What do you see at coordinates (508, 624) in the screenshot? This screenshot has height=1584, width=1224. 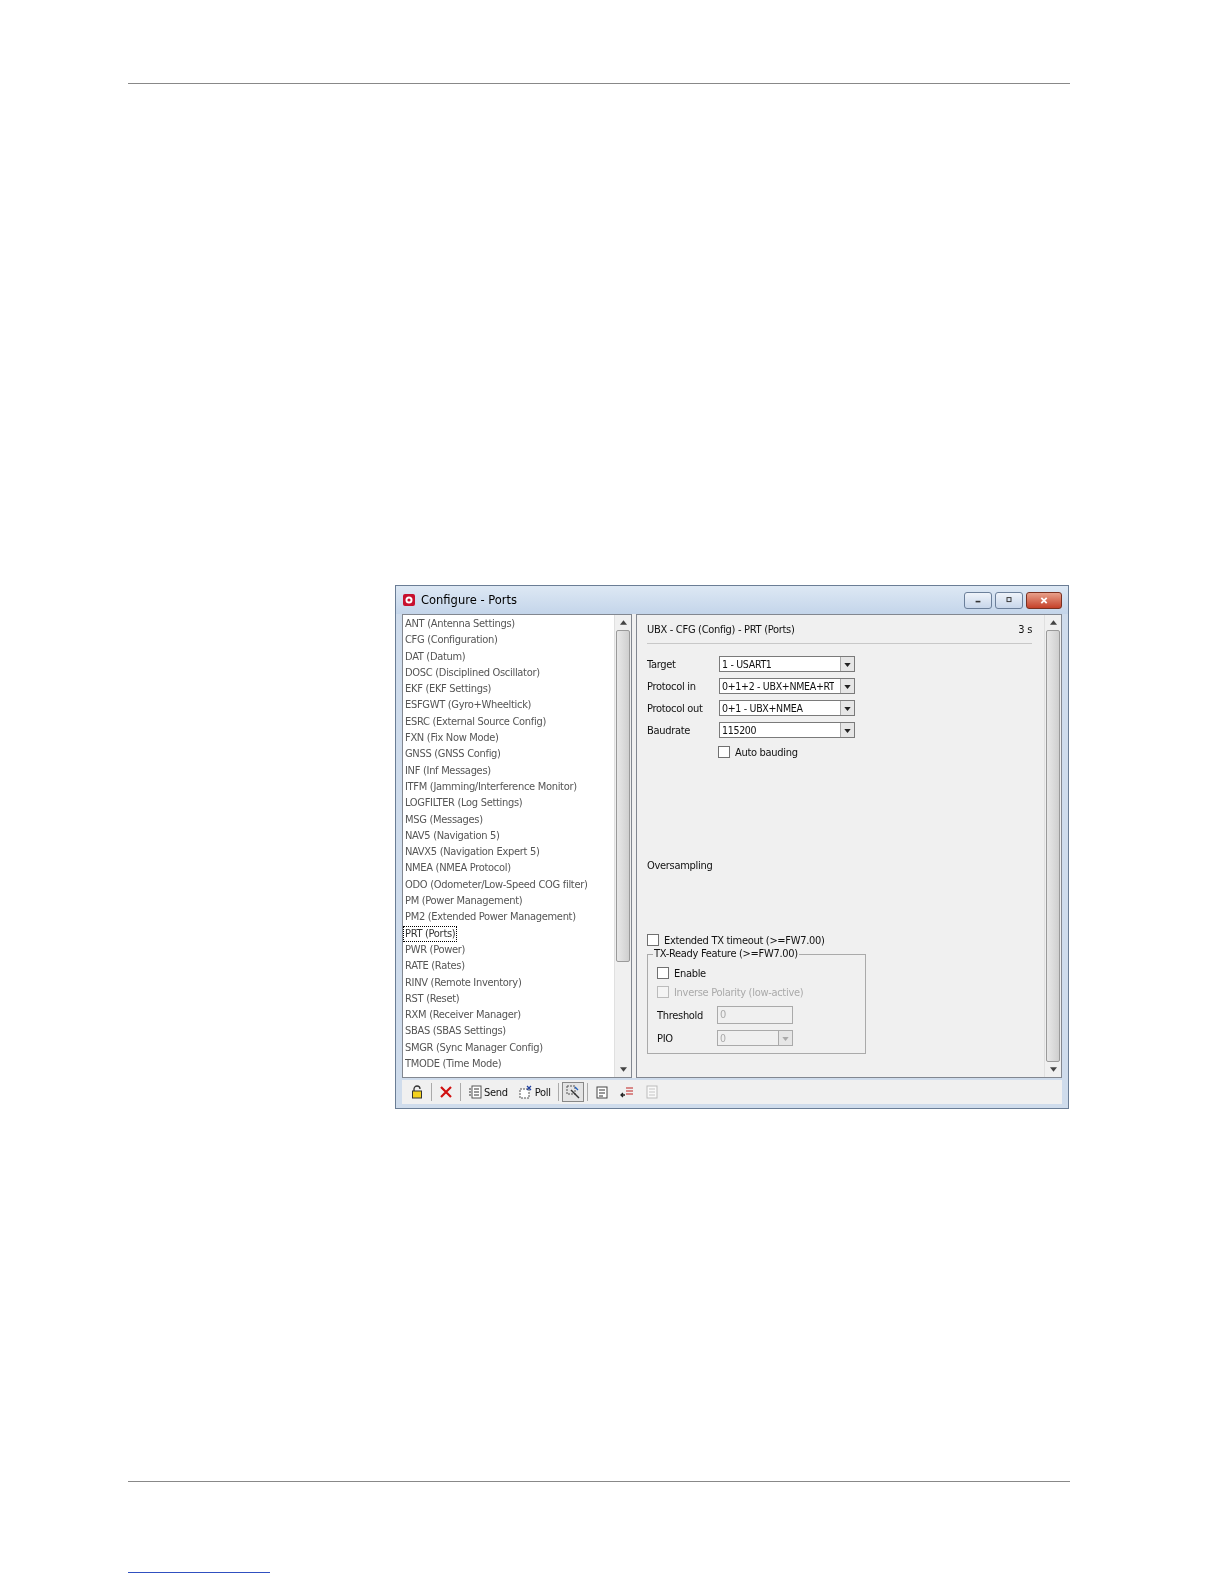 I see `list-item: ANT (Antenna Settings)` at bounding box center [508, 624].